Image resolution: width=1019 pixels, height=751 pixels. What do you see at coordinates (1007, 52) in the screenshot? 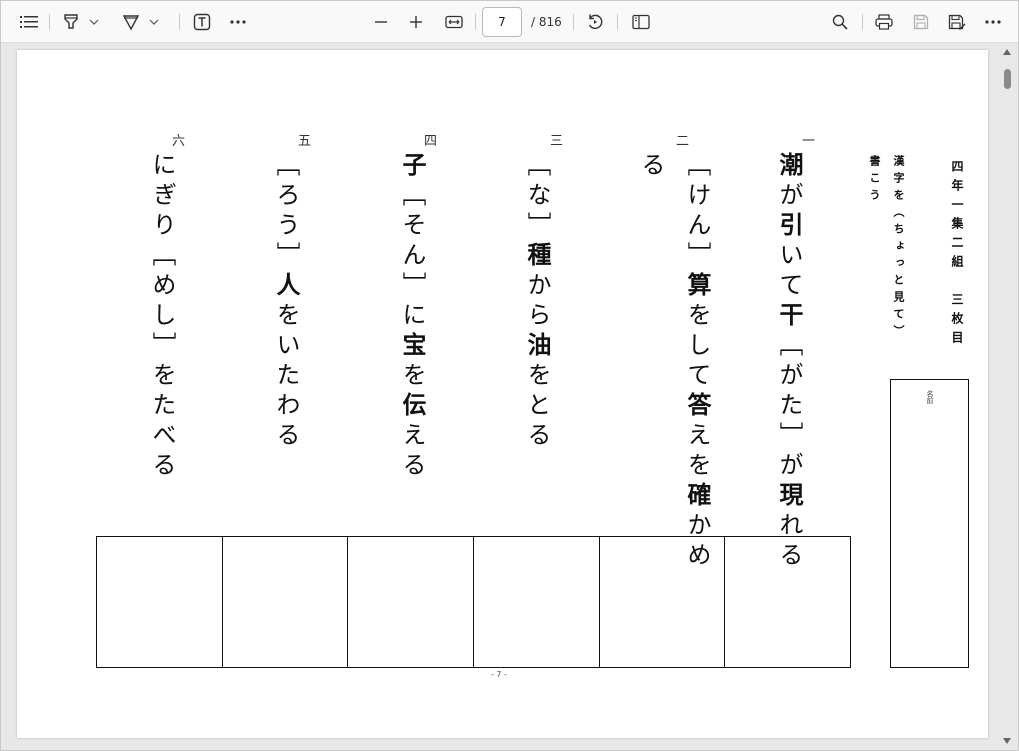
I see `scroll-up-icon` at bounding box center [1007, 52].